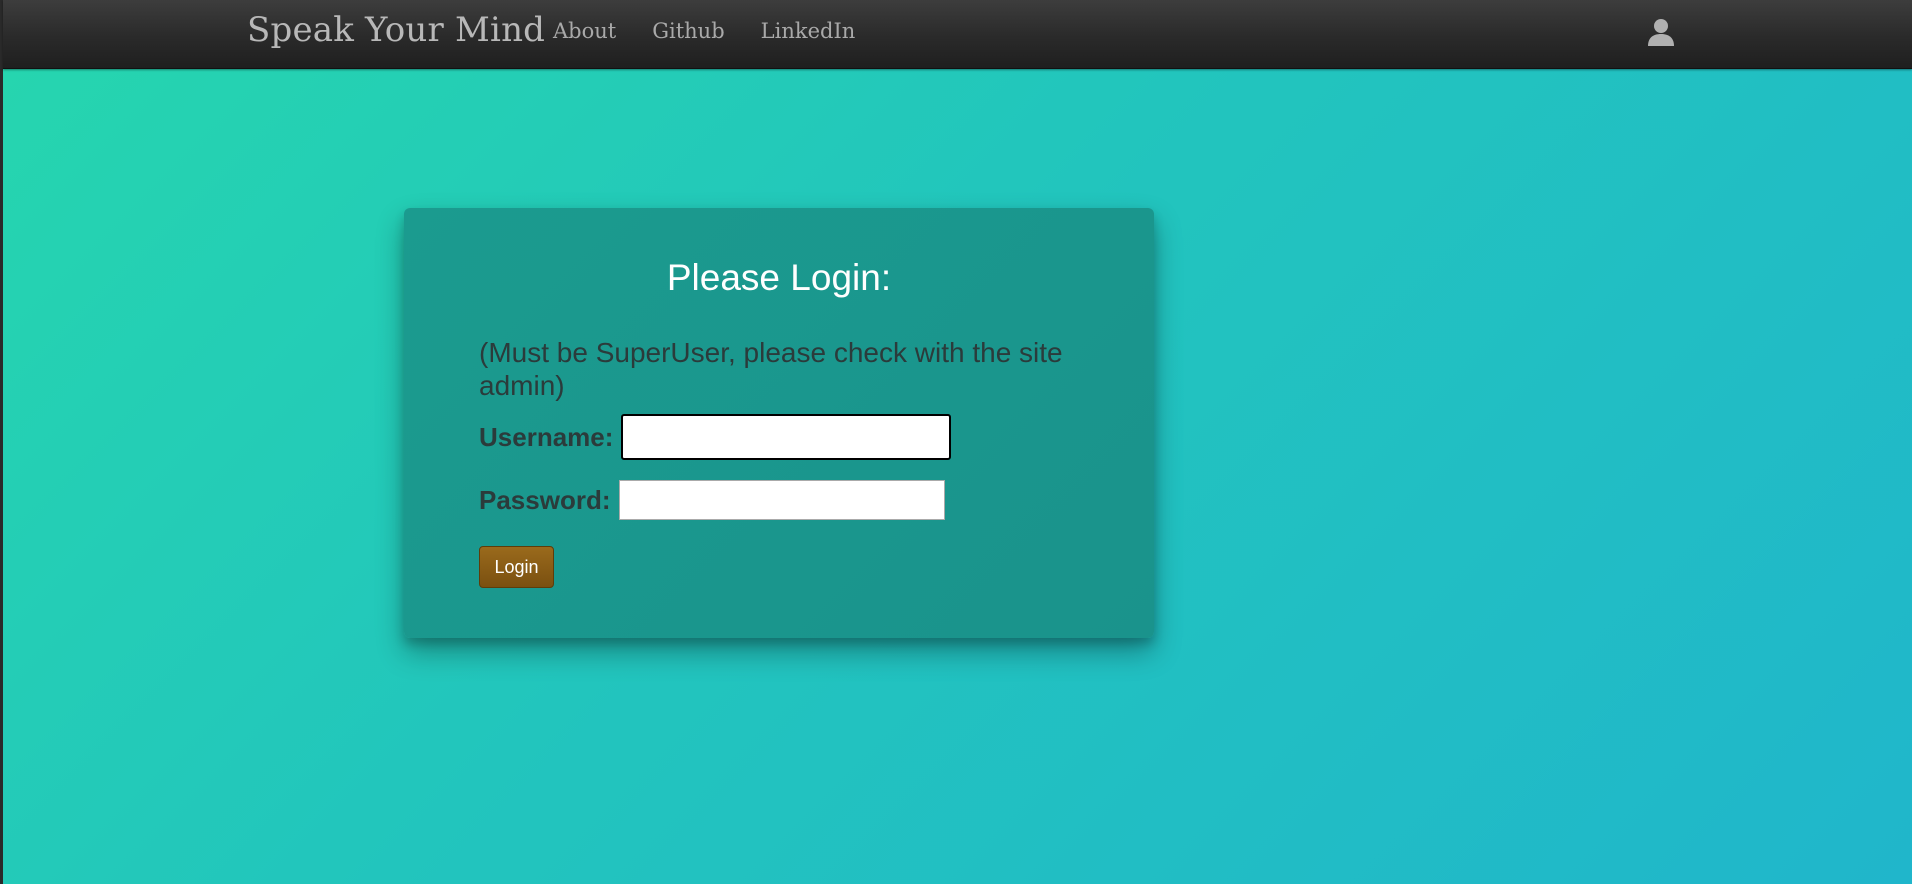 The image size is (1912, 884). Describe the element at coordinates (545, 499) in the screenshot. I see `password-label: Password:` at that location.